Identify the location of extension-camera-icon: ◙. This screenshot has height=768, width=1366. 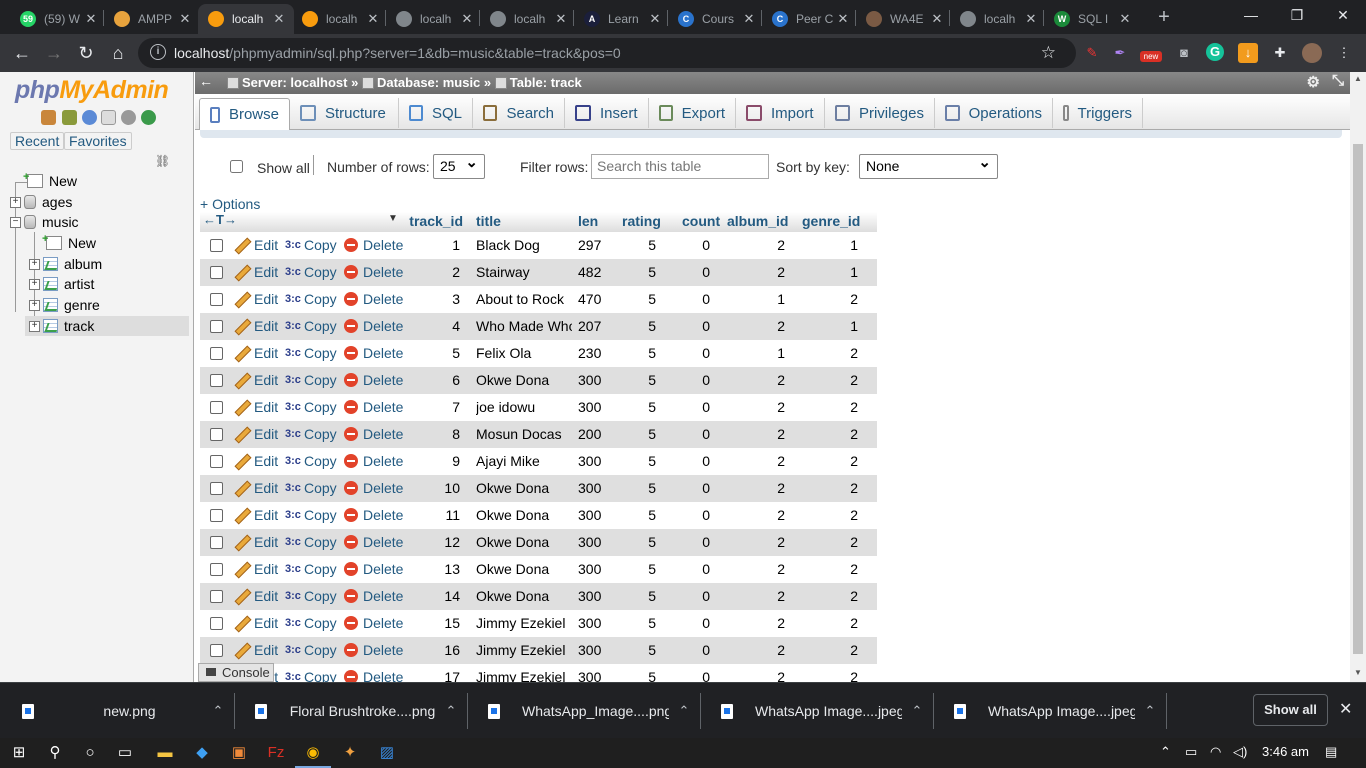
(1184, 53).